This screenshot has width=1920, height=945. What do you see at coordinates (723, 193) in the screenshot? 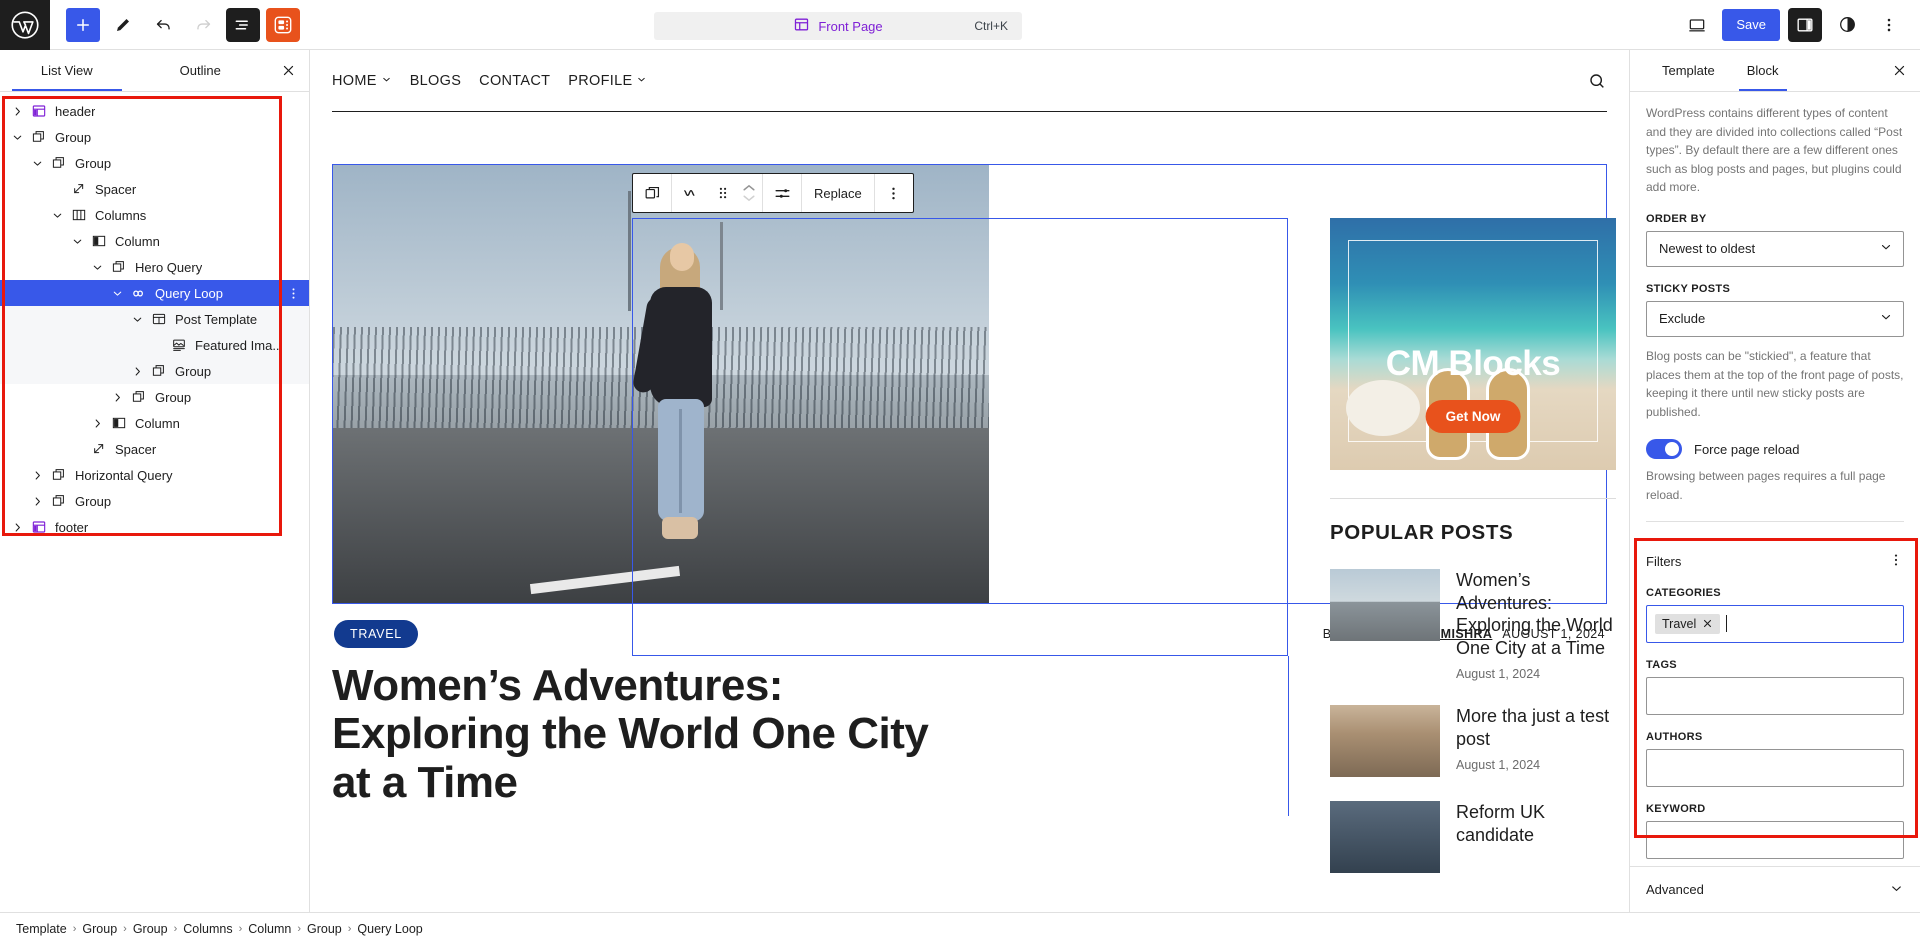
I see `drag-dots-icon` at bounding box center [723, 193].